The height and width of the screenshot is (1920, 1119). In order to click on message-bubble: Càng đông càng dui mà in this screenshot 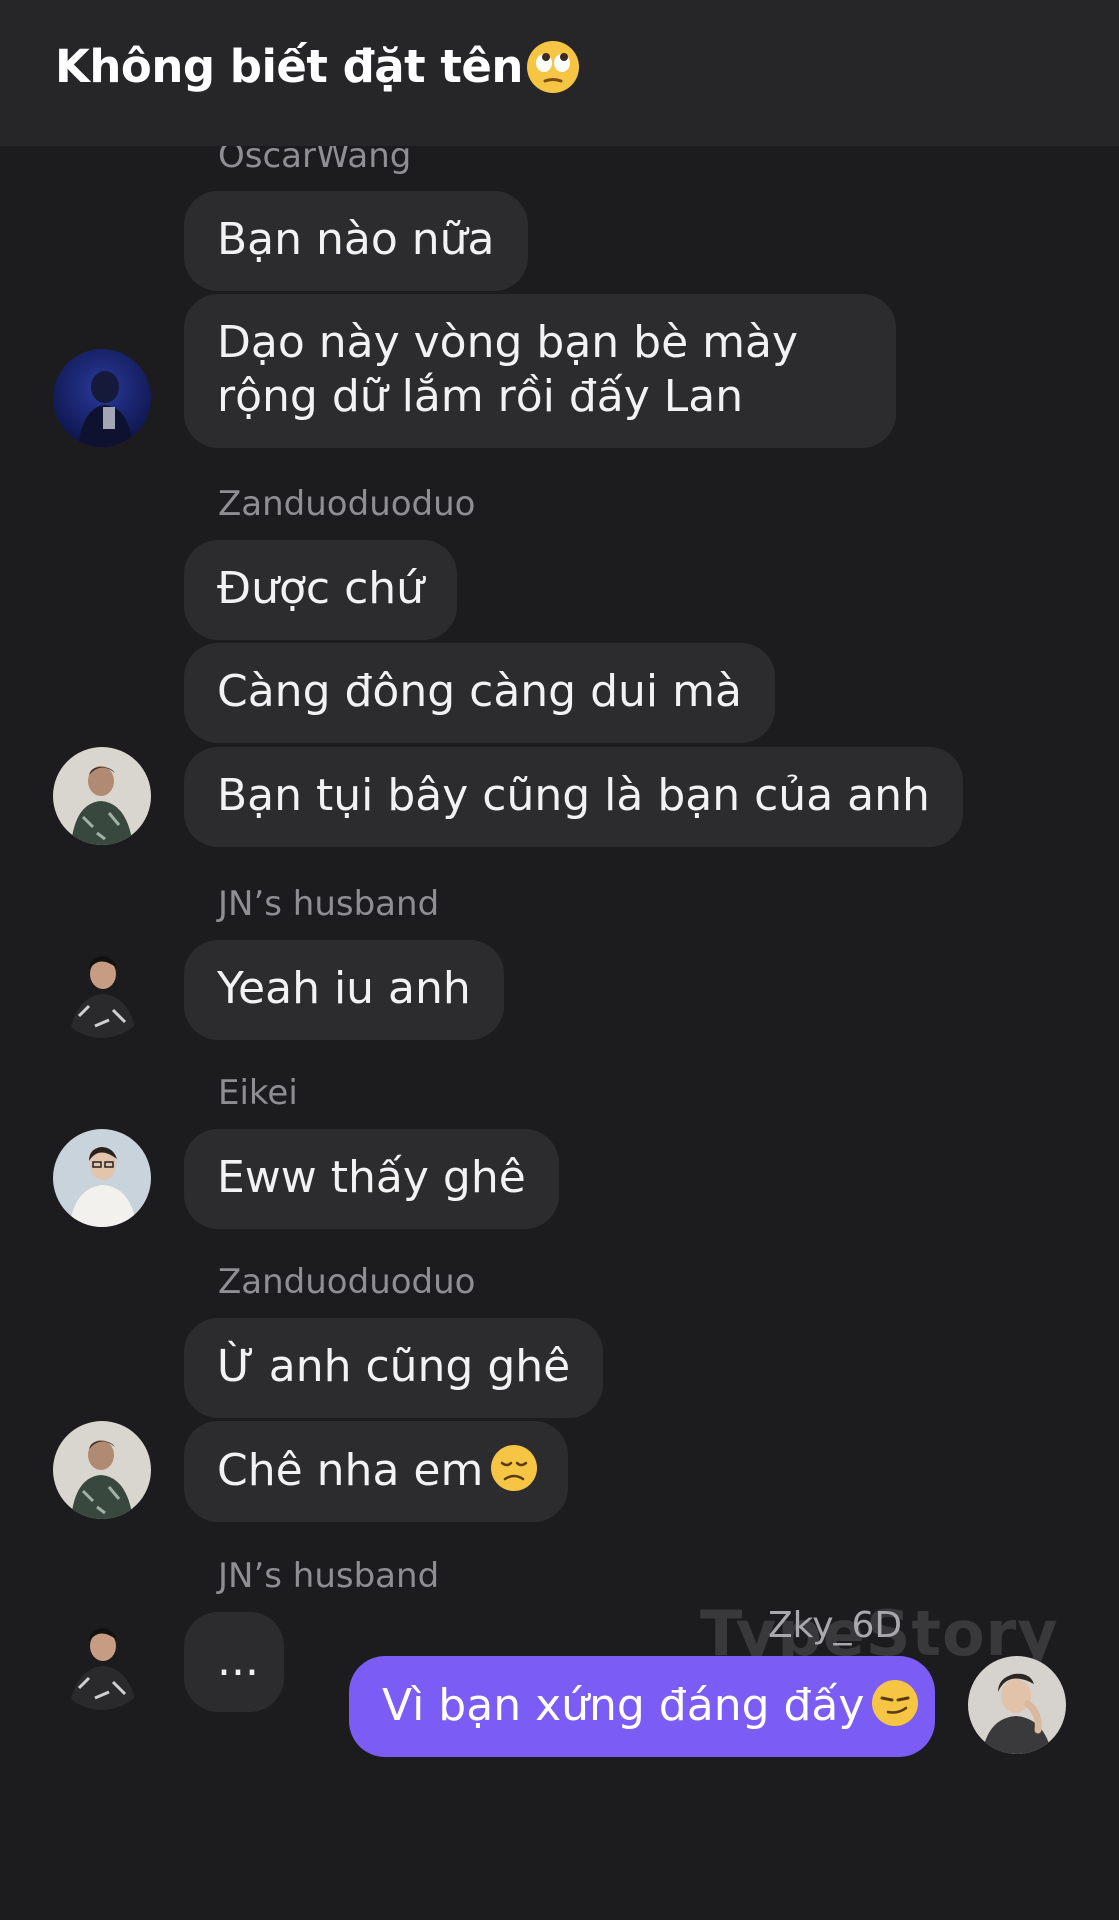, I will do `click(479, 693)`.